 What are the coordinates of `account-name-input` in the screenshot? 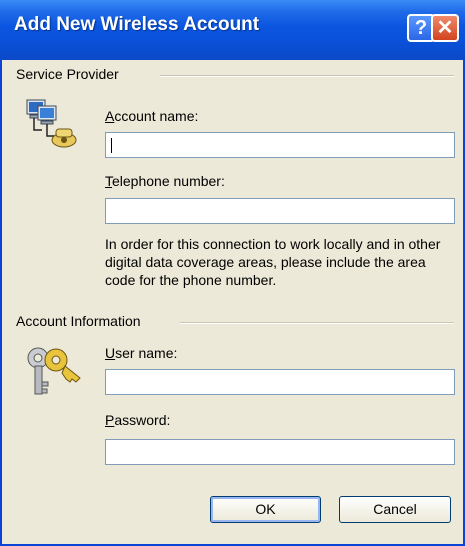 It's located at (280, 145).